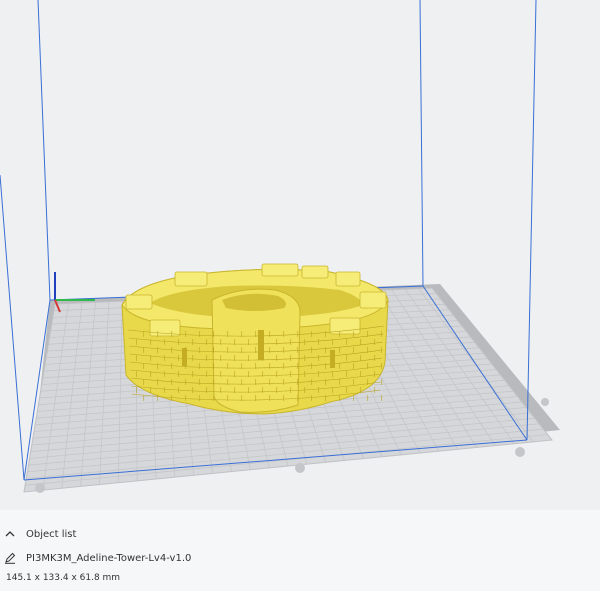 The width and height of the screenshot is (600, 591). What do you see at coordinates (10, 558) in the screenshot?
I see `pencil-icon` at bounding box center [10, 558].